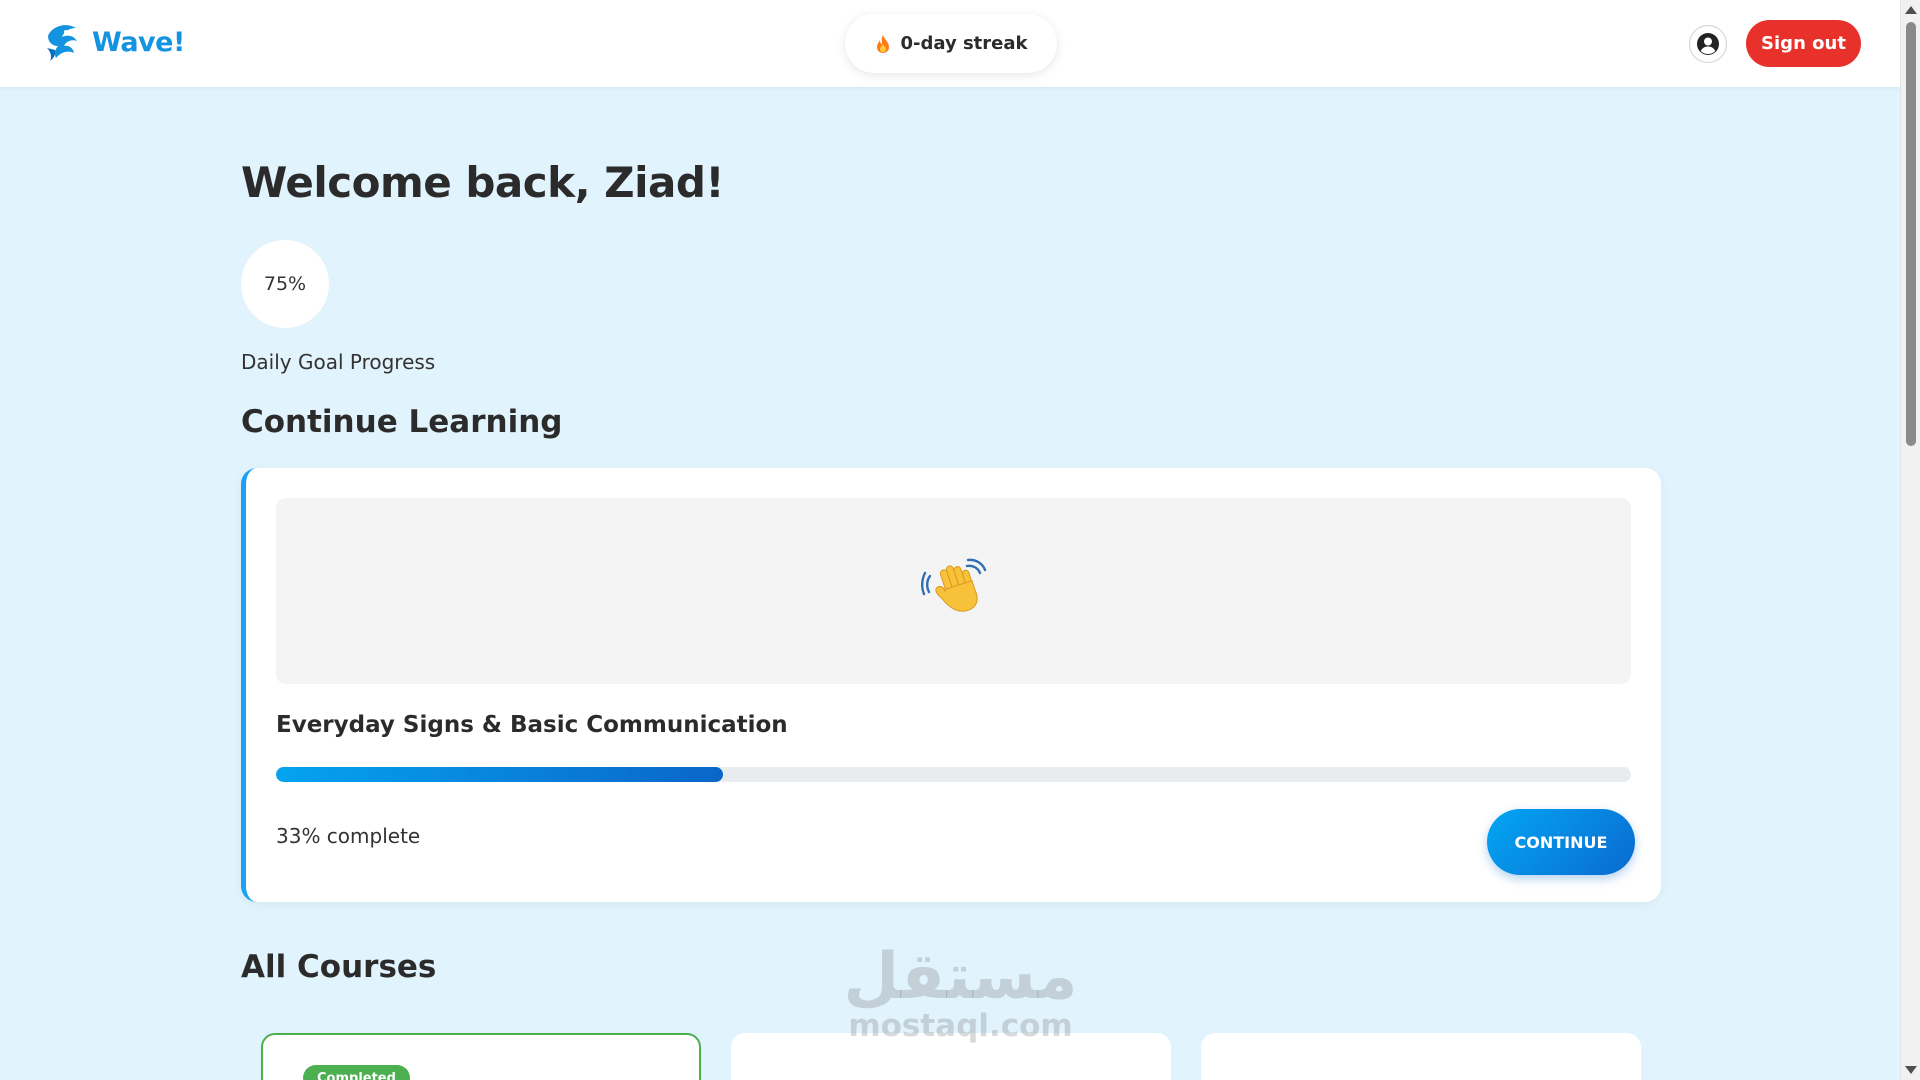  I want to click on course-progress-label: 33% complete, so click(348, 836).